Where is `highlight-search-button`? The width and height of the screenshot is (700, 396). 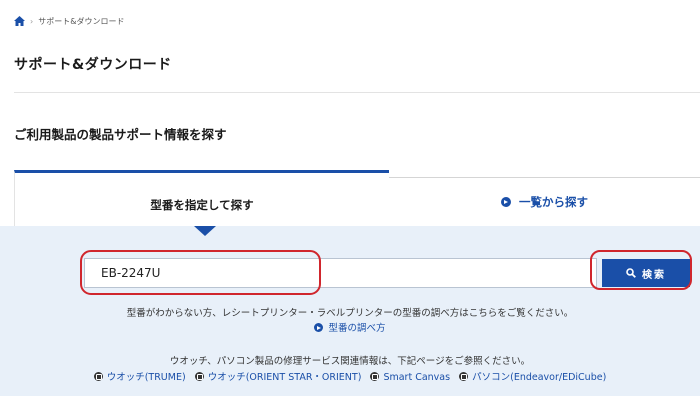
highlight-search-button is located at coordinates (641, 270).